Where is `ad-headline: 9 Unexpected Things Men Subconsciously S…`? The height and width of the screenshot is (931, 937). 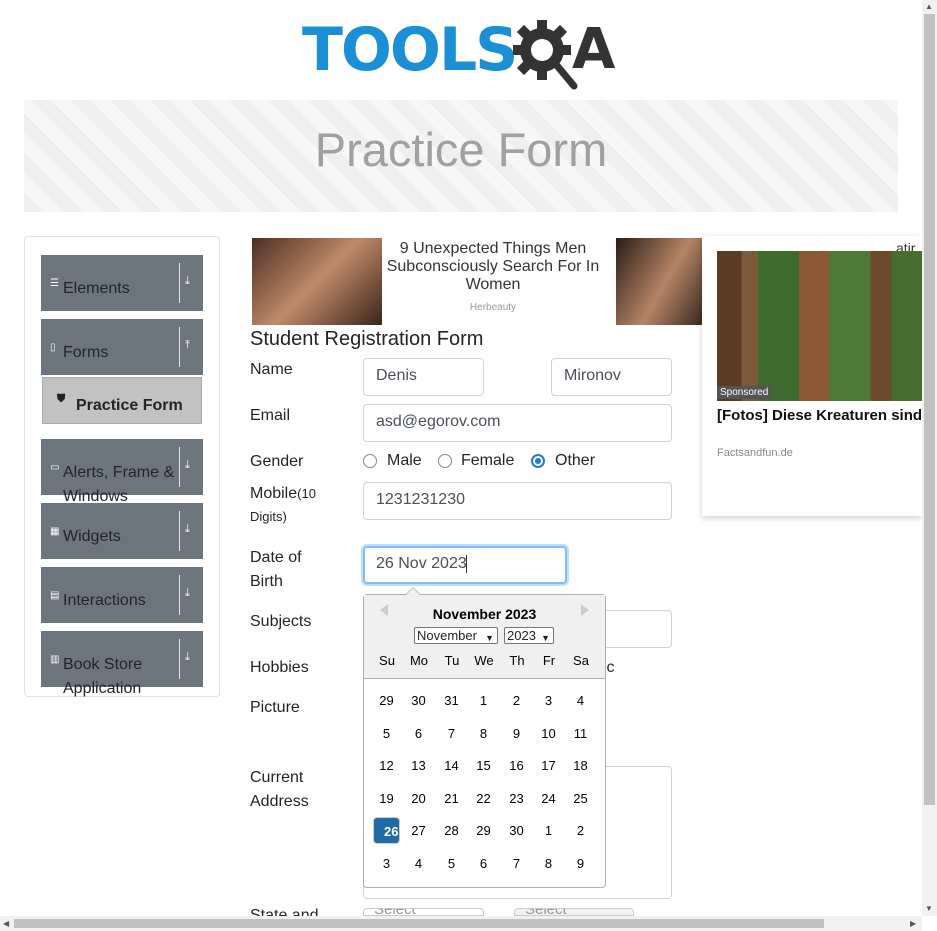
ad-headline: 9 Unexpected Things Men Subconsciously S… is located at coordinates (493, 267).